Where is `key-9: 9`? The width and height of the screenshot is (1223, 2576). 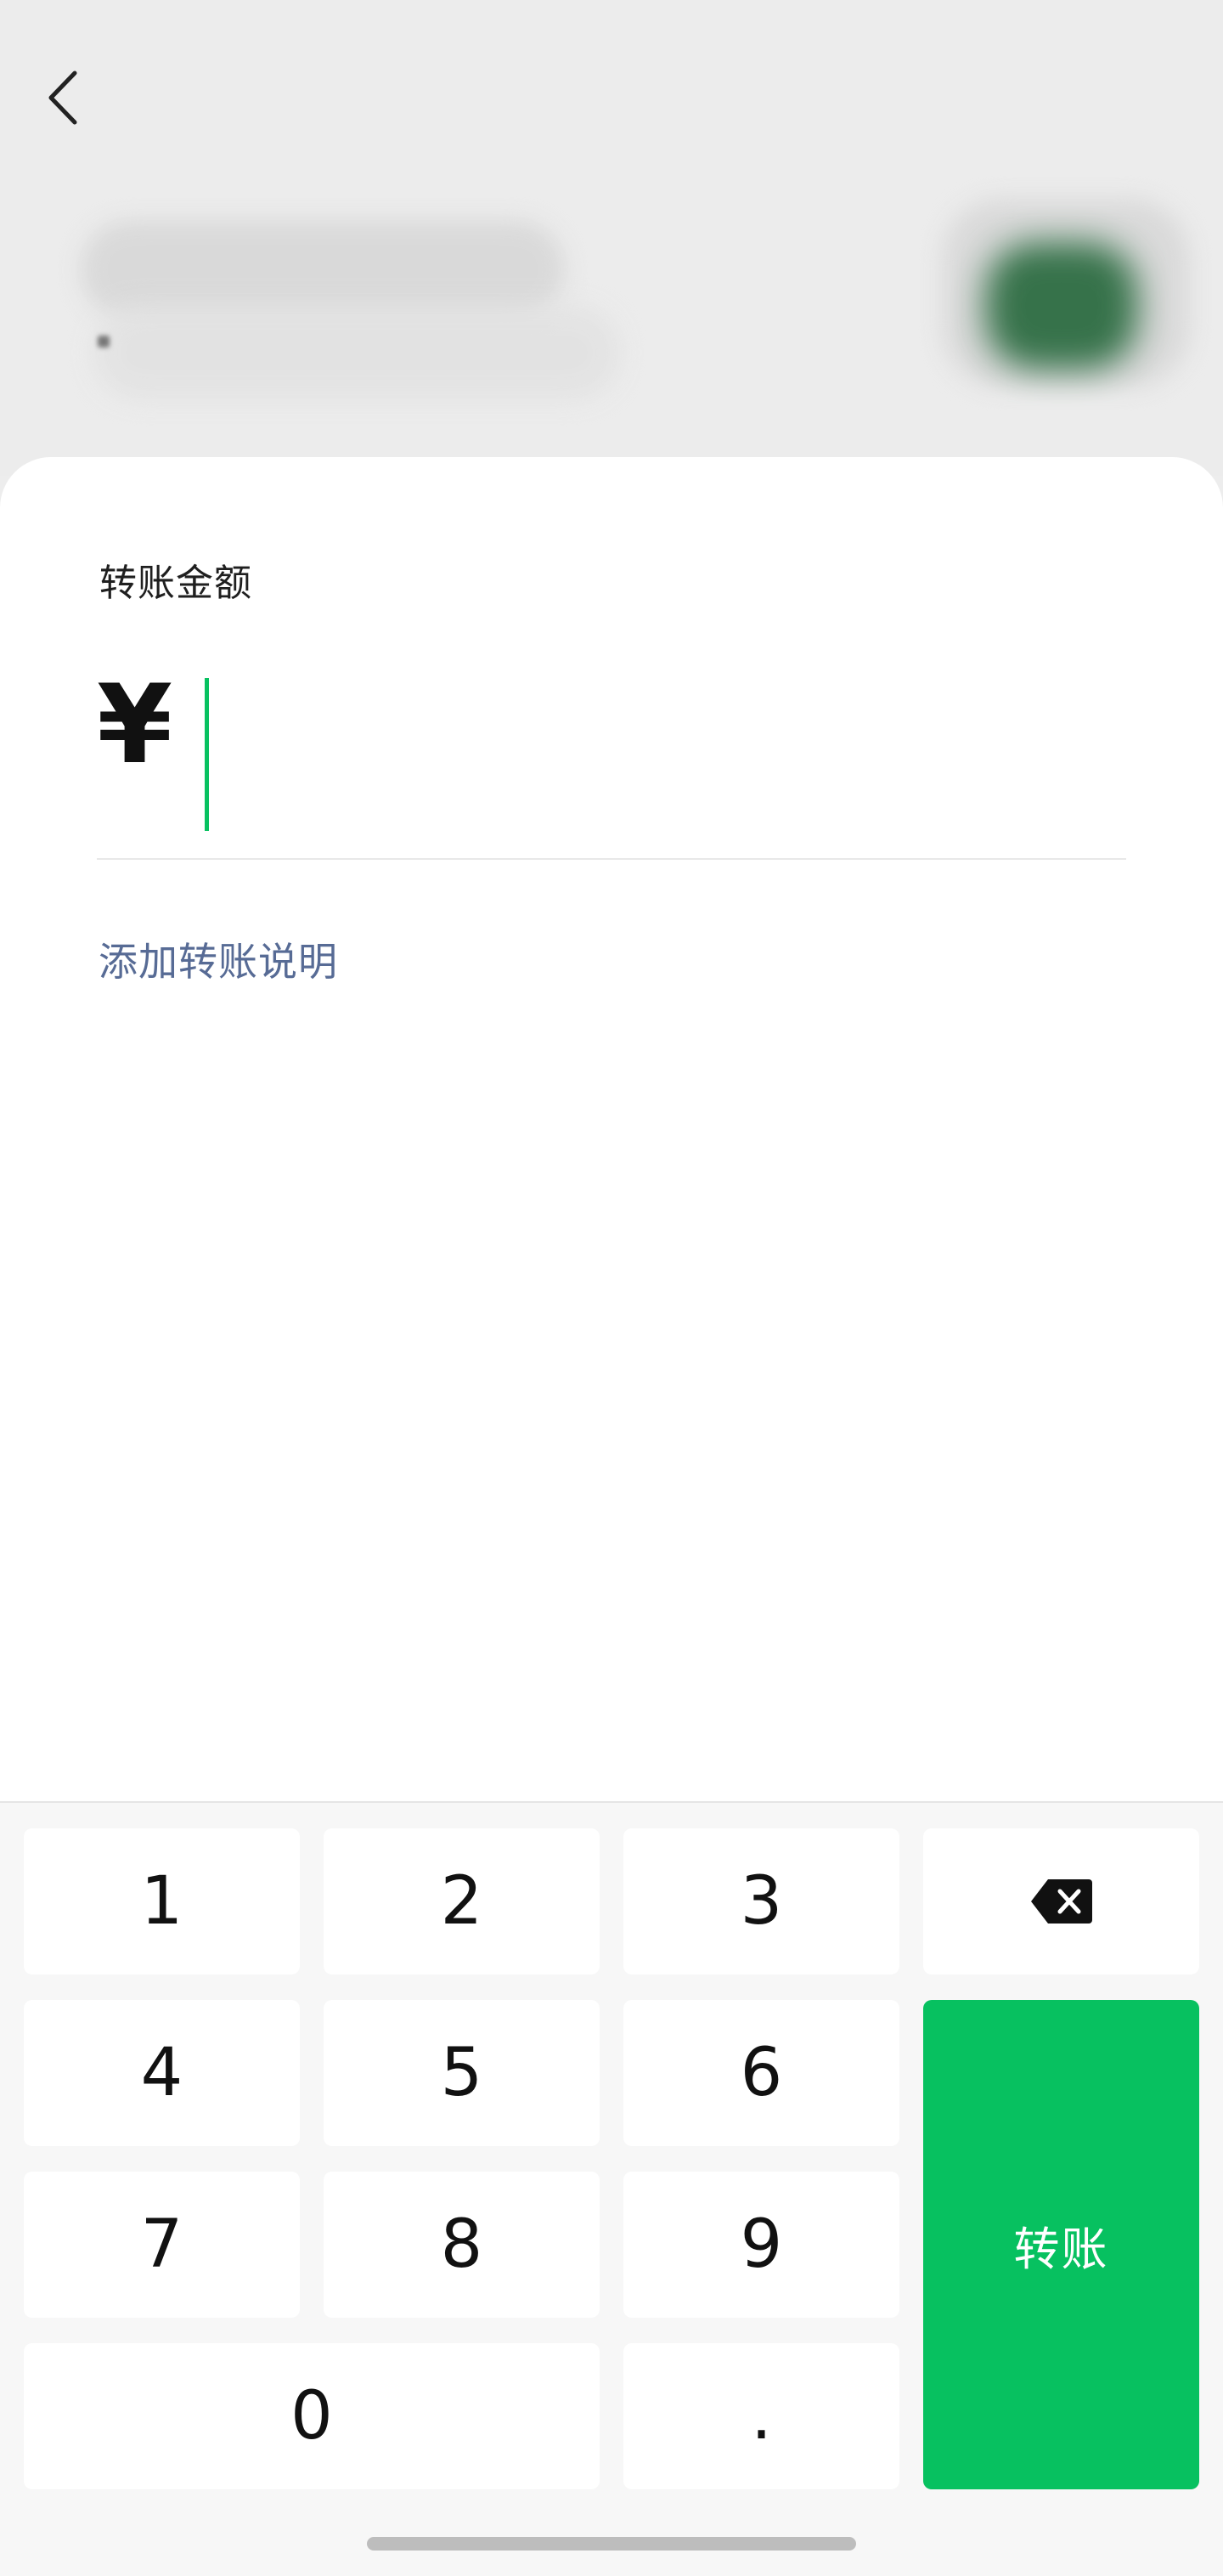 key-9: 9 is located at coordinates (761, 2245).